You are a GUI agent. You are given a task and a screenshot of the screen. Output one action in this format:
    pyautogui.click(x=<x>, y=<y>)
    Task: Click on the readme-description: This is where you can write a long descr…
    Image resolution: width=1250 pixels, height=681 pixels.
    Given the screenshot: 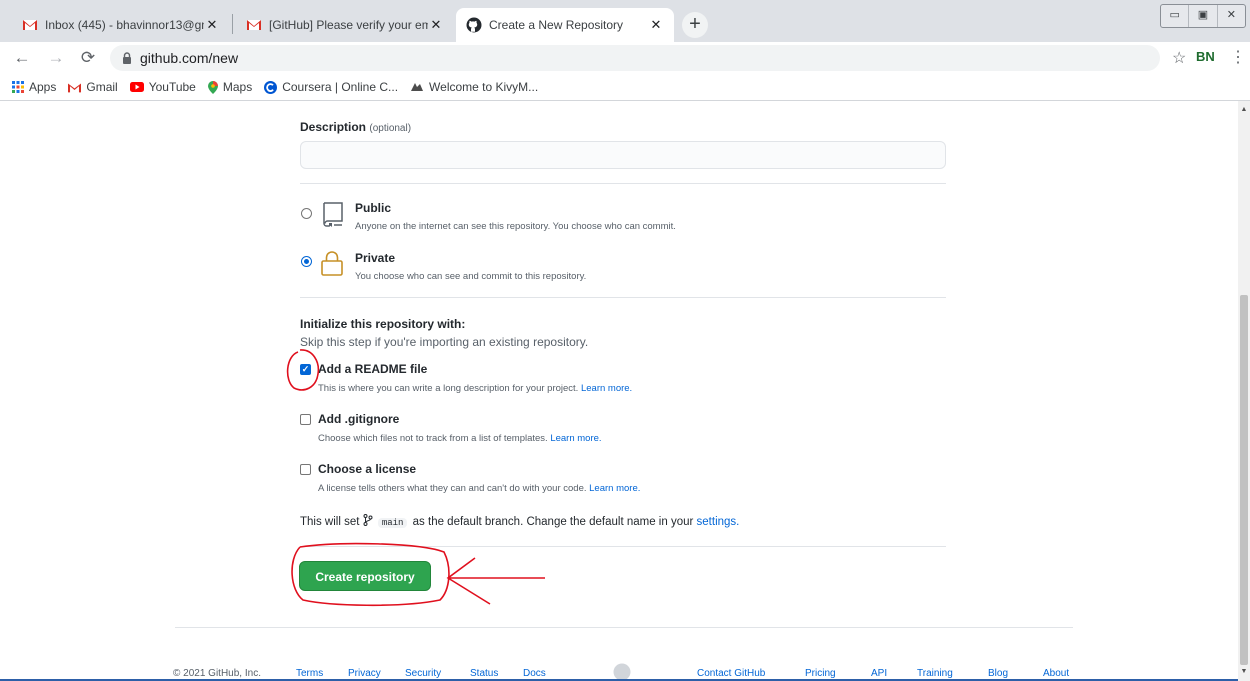 What is the action you would take?
    pyautogui.click(x=475, y=388)
    